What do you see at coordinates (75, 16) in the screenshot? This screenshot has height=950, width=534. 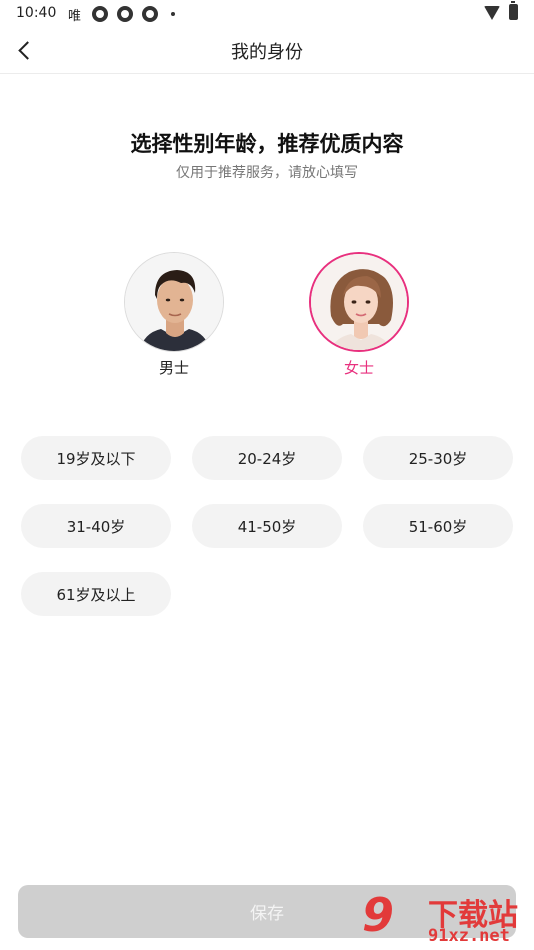 I see `status-carrier: 唯` at bounding box center [75, 16].